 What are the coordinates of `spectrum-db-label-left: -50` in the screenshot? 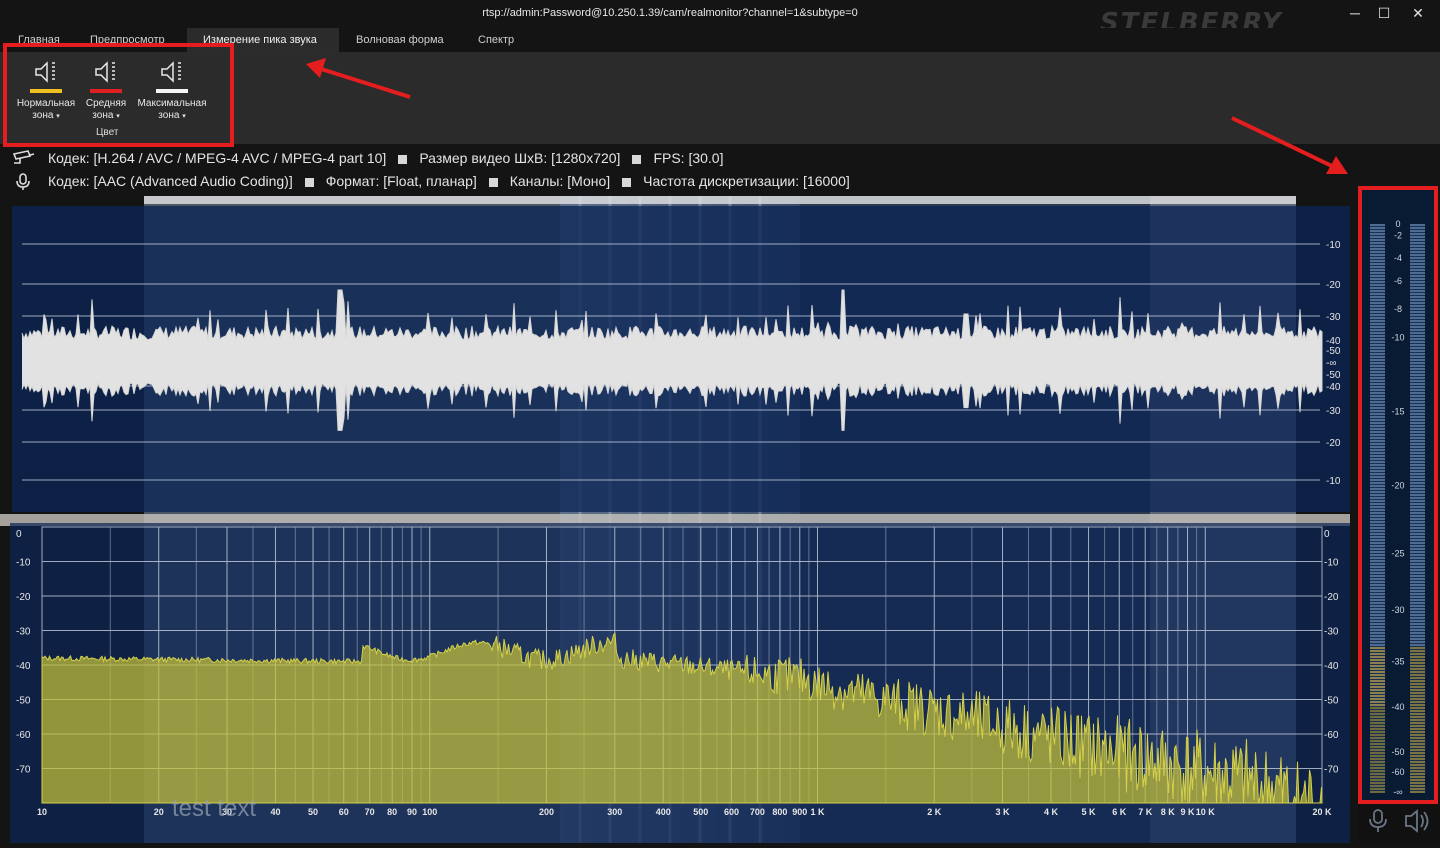 It's located at (23, 701).